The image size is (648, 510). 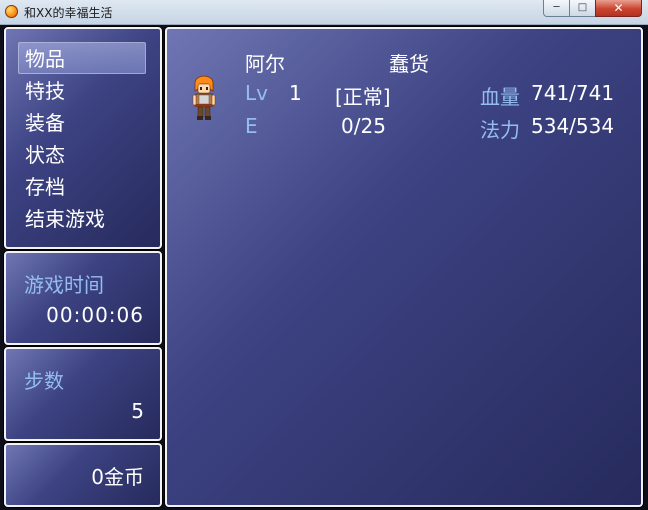 What do you see at coordinates (204, 97) in the screenshot?
I see `hero-sprite-icon` at bounding box center [204, 97].